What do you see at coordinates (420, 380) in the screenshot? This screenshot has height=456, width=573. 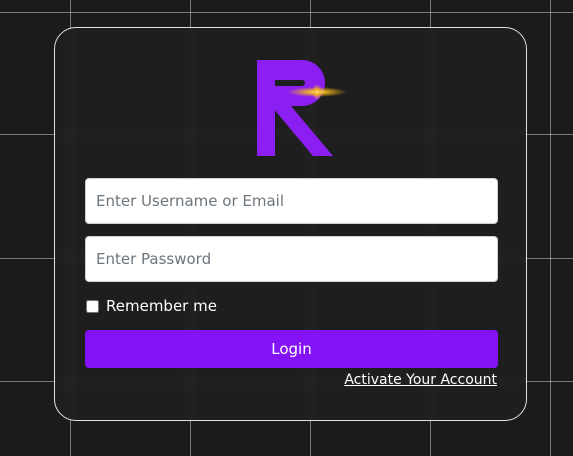 I see `activate-account-link: Activate Your Account` at bounding box center [420, 380].